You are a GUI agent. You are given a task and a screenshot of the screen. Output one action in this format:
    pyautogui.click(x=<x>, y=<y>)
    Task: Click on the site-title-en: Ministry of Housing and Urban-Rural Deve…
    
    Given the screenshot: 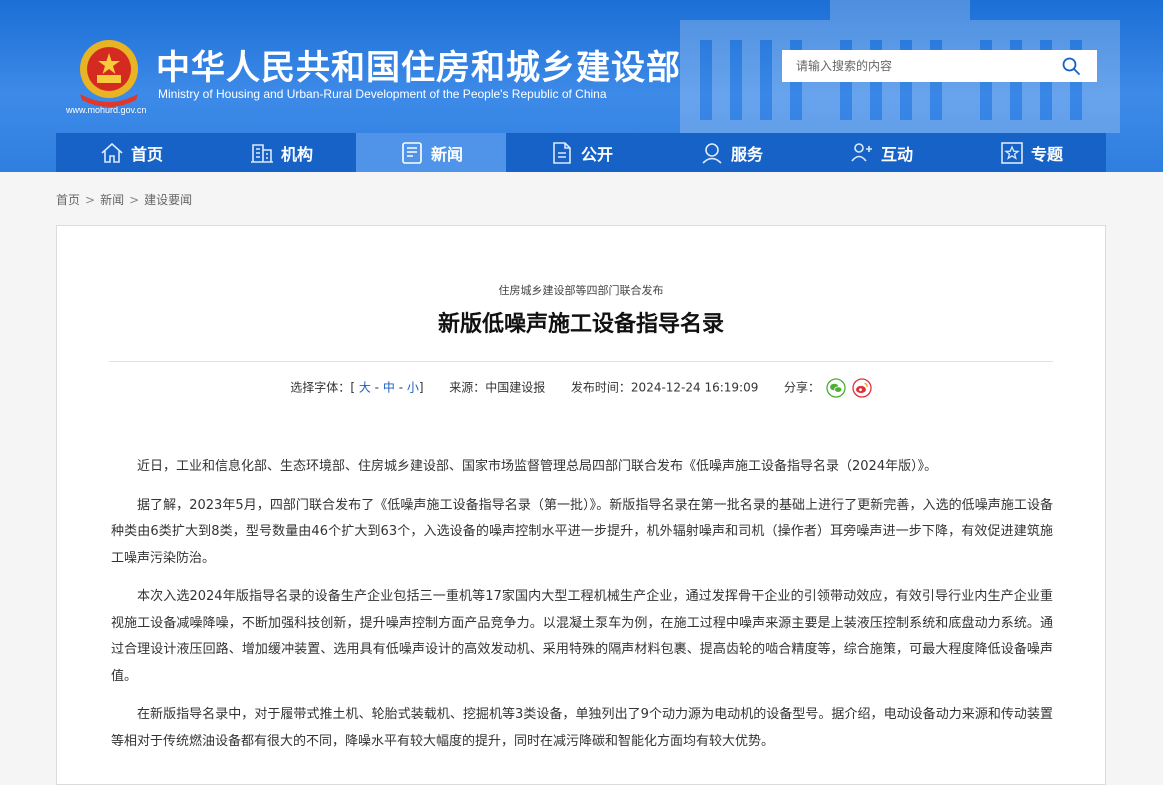 What is the action you would take?
    pyautogui.click(x=382, y=94)
    